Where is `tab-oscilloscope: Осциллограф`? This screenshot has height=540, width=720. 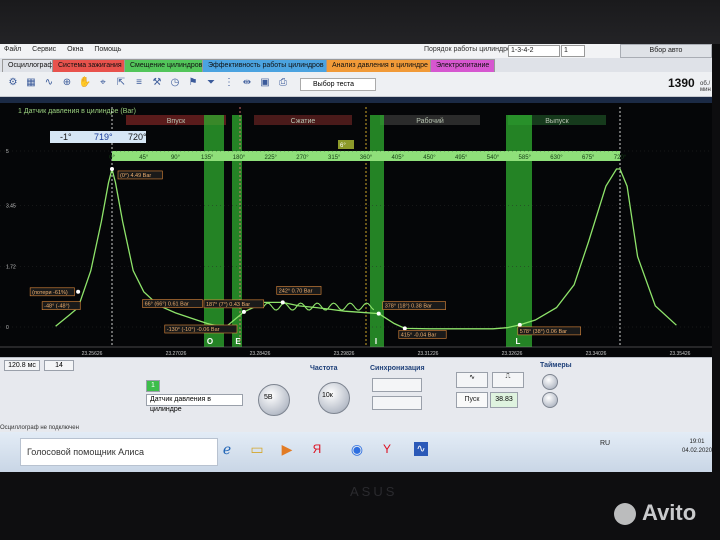
tab-oscilloscope: Осциллограф is located at coordinates (31, 65).